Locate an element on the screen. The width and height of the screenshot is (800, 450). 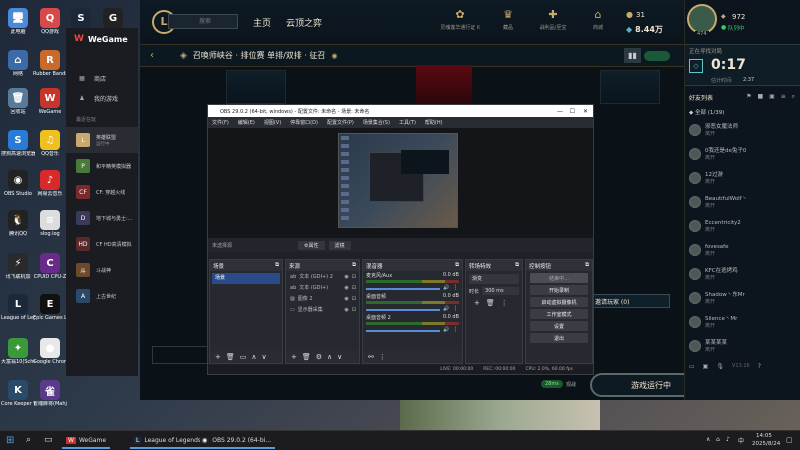
volume-icon: ♪ is located at coordinates (728, 439).